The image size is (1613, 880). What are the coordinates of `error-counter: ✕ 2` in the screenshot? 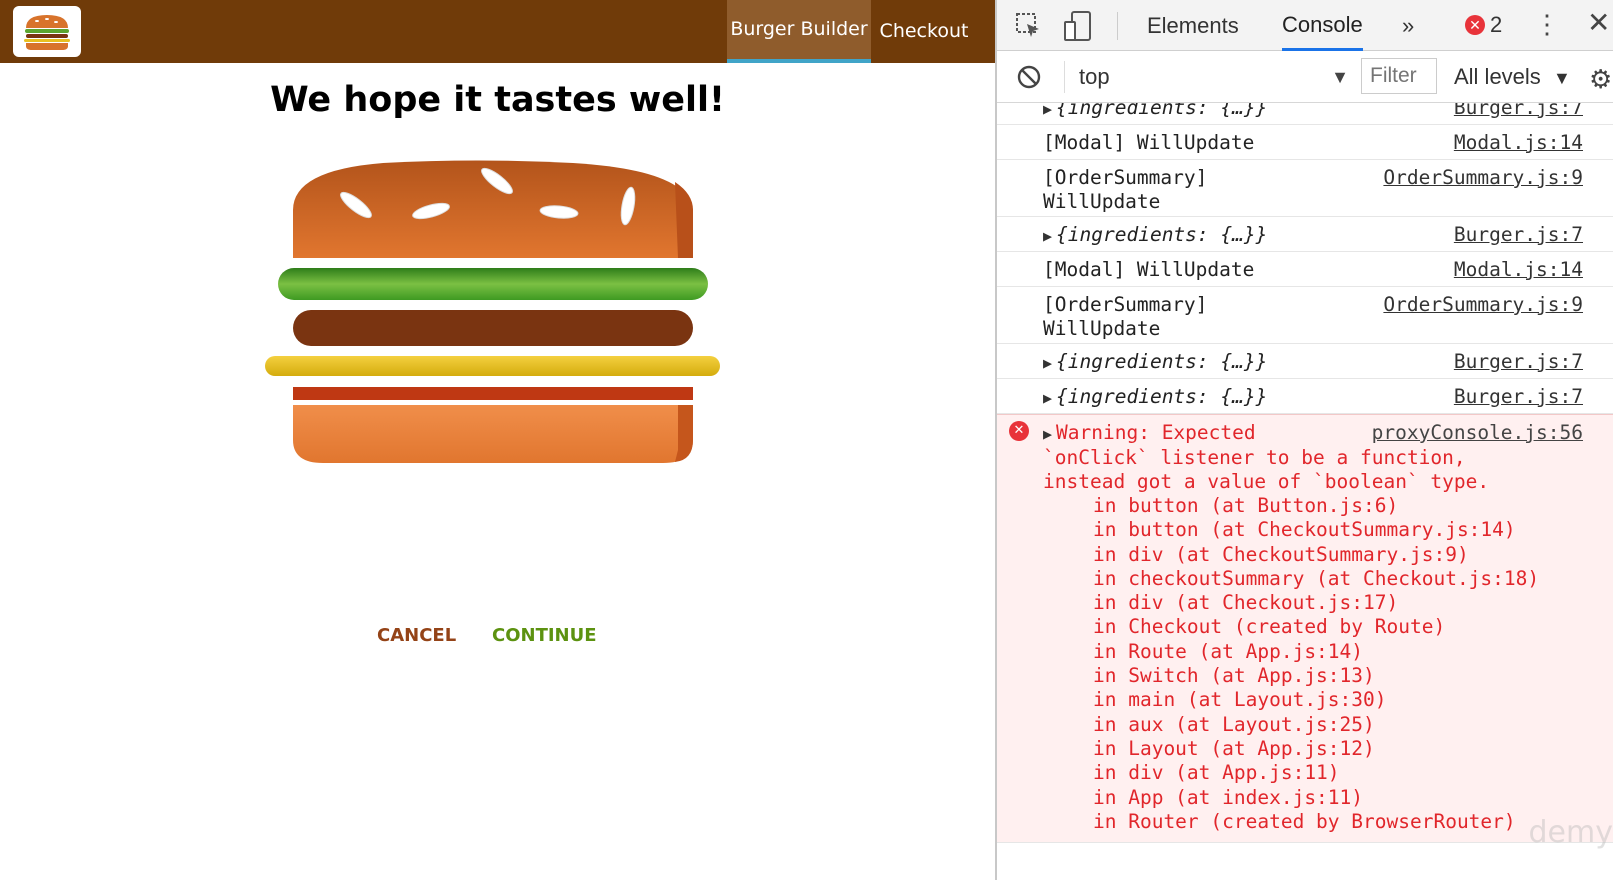 It's located at (1483, 25).